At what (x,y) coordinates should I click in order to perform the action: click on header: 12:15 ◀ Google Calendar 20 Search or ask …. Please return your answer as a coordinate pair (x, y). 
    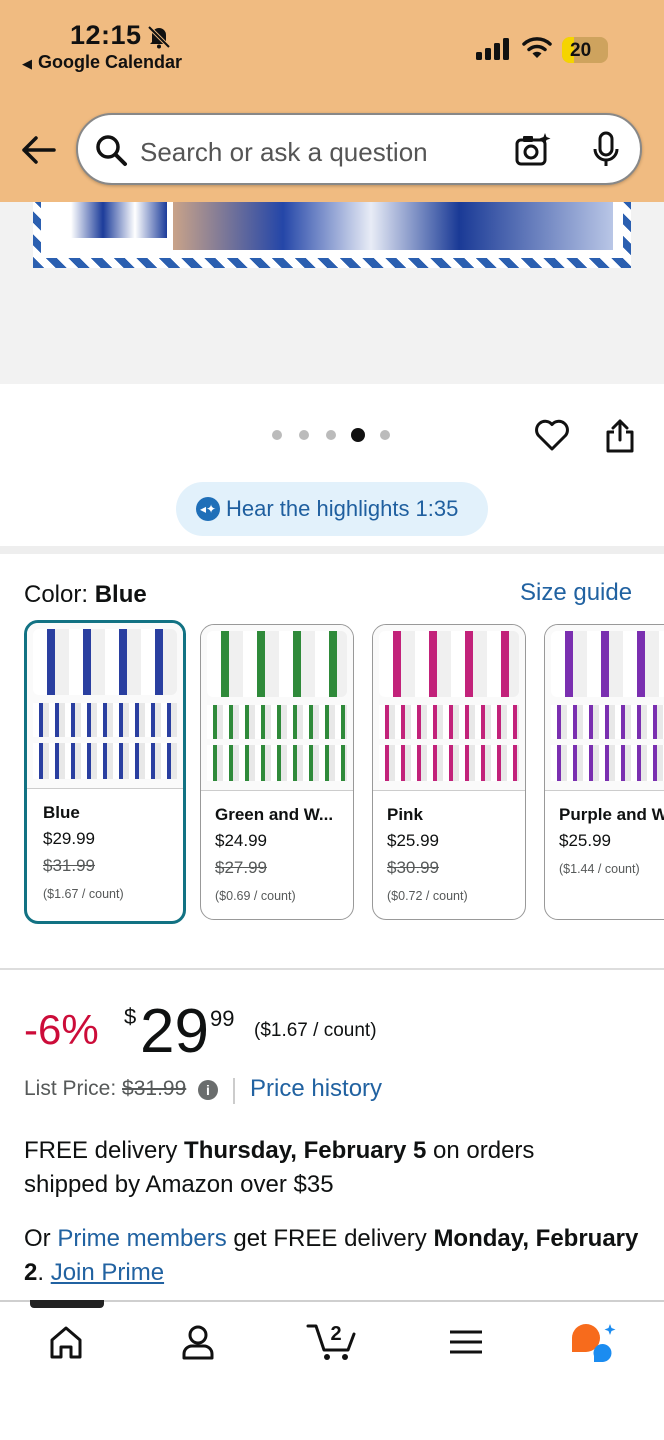
    Looking at the image, I should click on (332, 101).